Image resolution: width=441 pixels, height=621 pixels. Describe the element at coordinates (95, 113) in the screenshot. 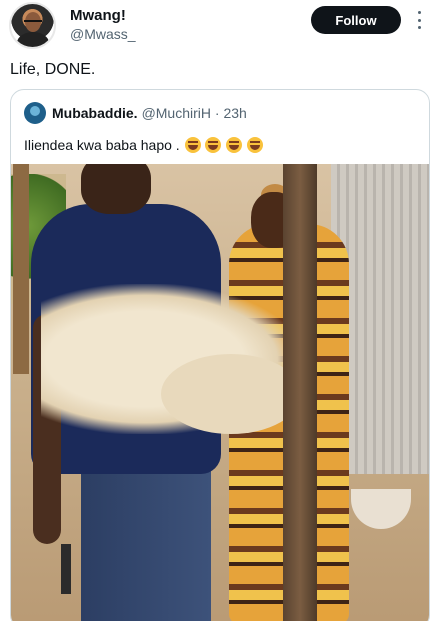

I see `quoted-display-name: Mubabaddie.` at that location.